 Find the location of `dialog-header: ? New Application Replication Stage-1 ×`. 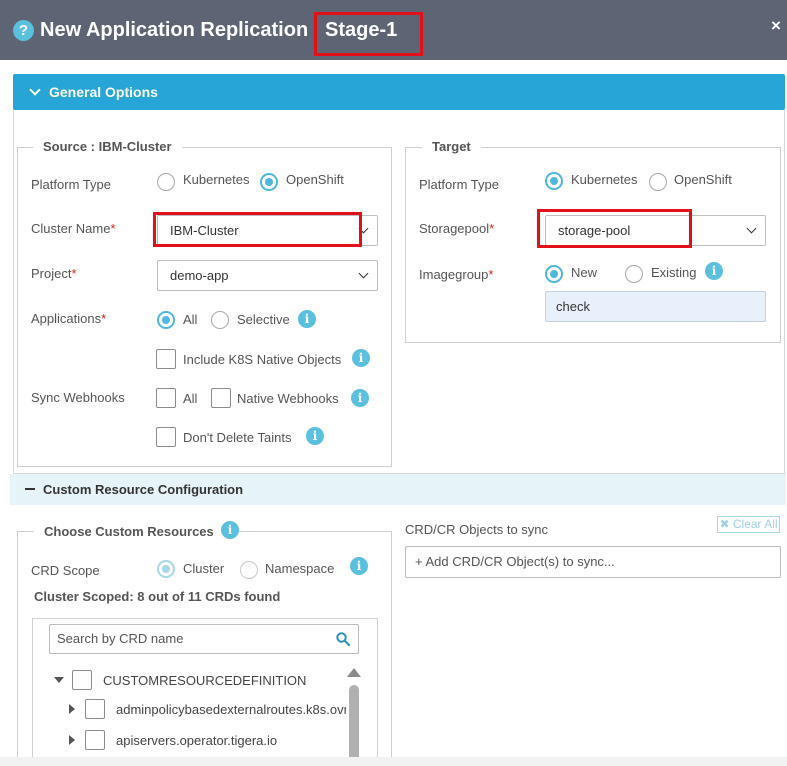

dialog-header: ? New Application Replication Stage-1 × is located at coordinates (393, 30).